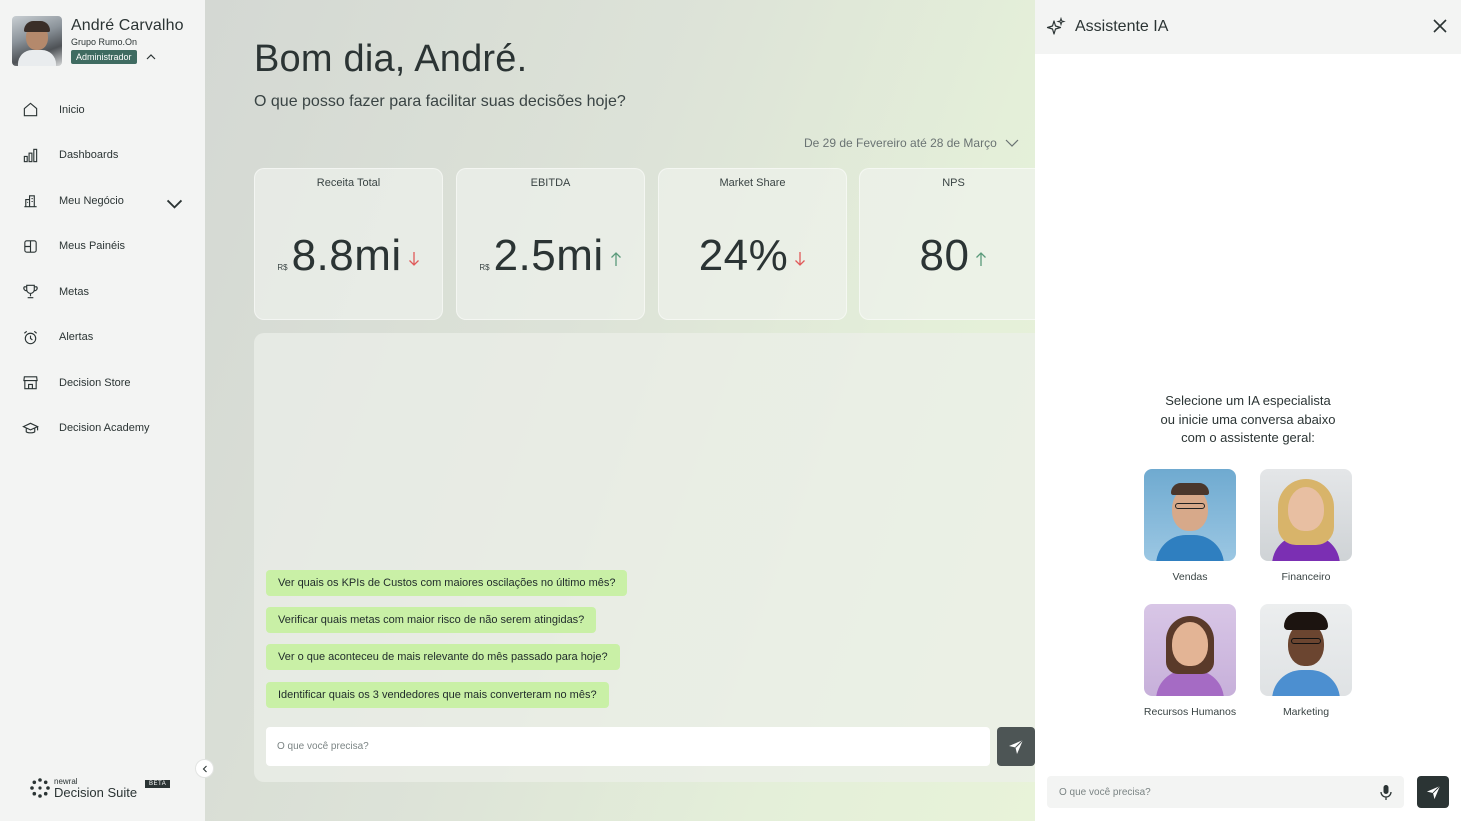 The height and width of the screenshot is (821, 1461). I want to click on kpi-title: Market Share, so click(752, 183).